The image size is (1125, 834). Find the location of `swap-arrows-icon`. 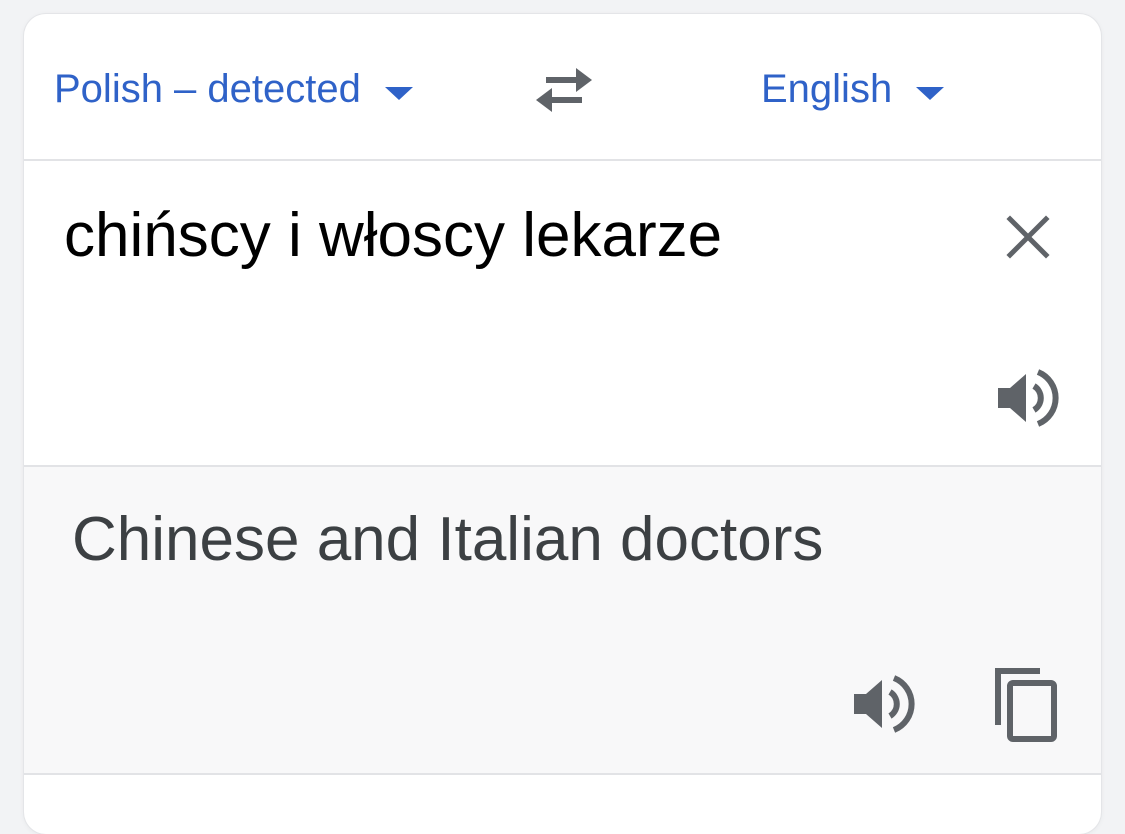

swap-arrows-icon is located at coordinates (564, 90).